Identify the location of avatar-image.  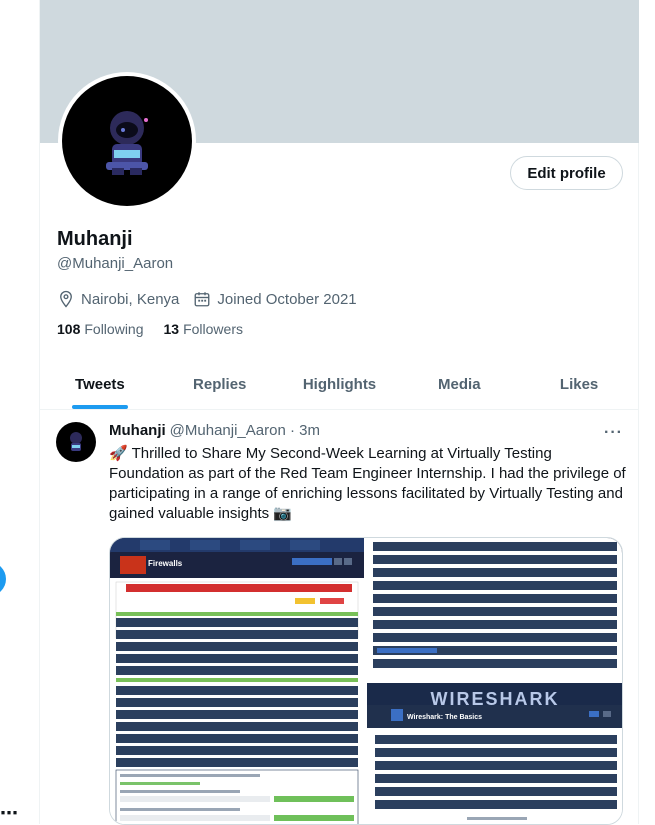
(127, 141).